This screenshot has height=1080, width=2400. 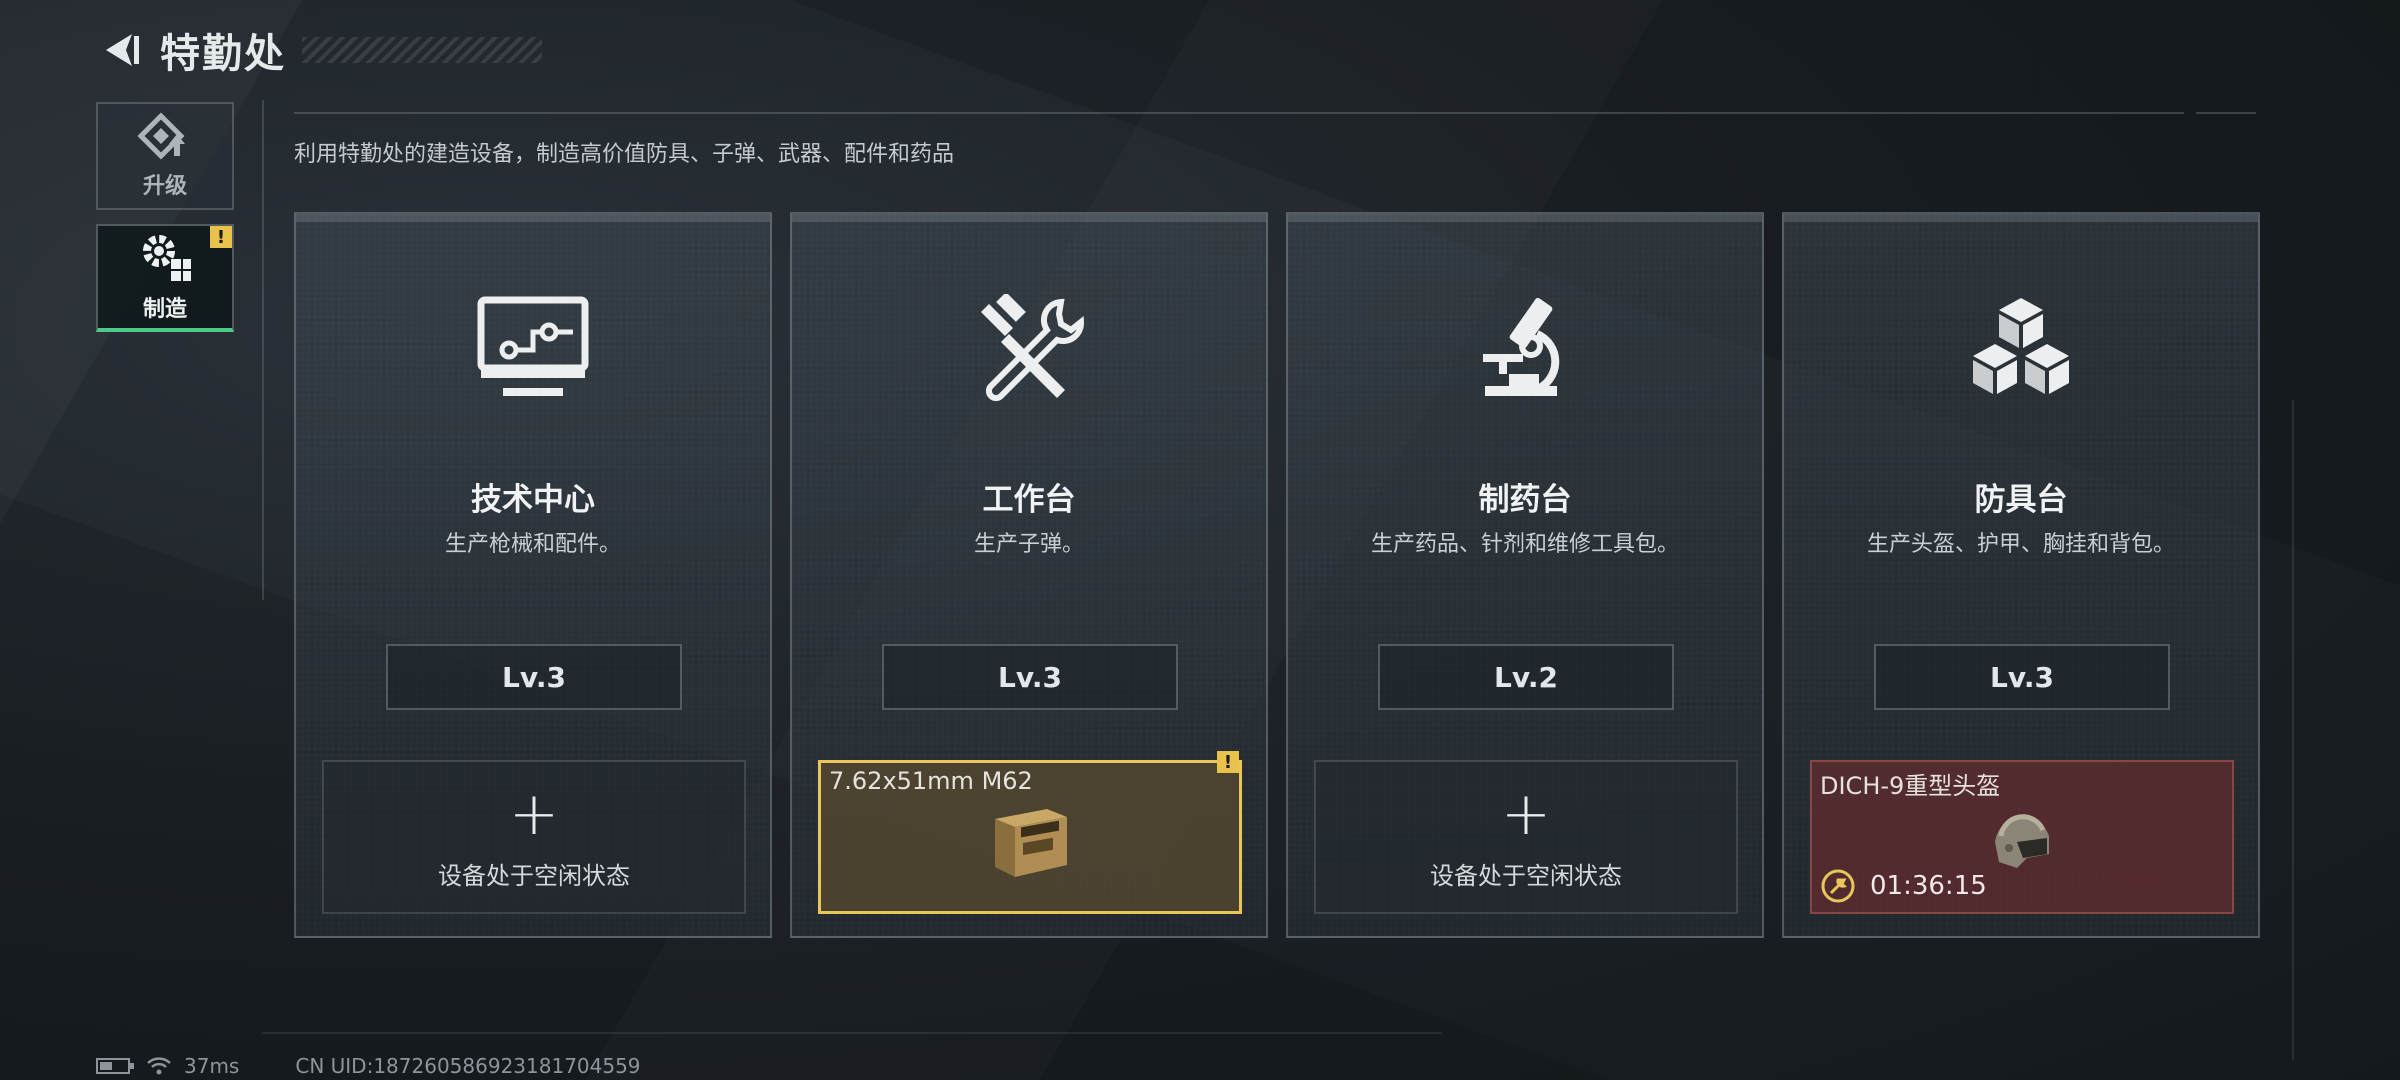 What do you see at coordinates (1030, 842) in the screenshot?
I see `ammo-box-icon` at bounding box center [1030, 842].